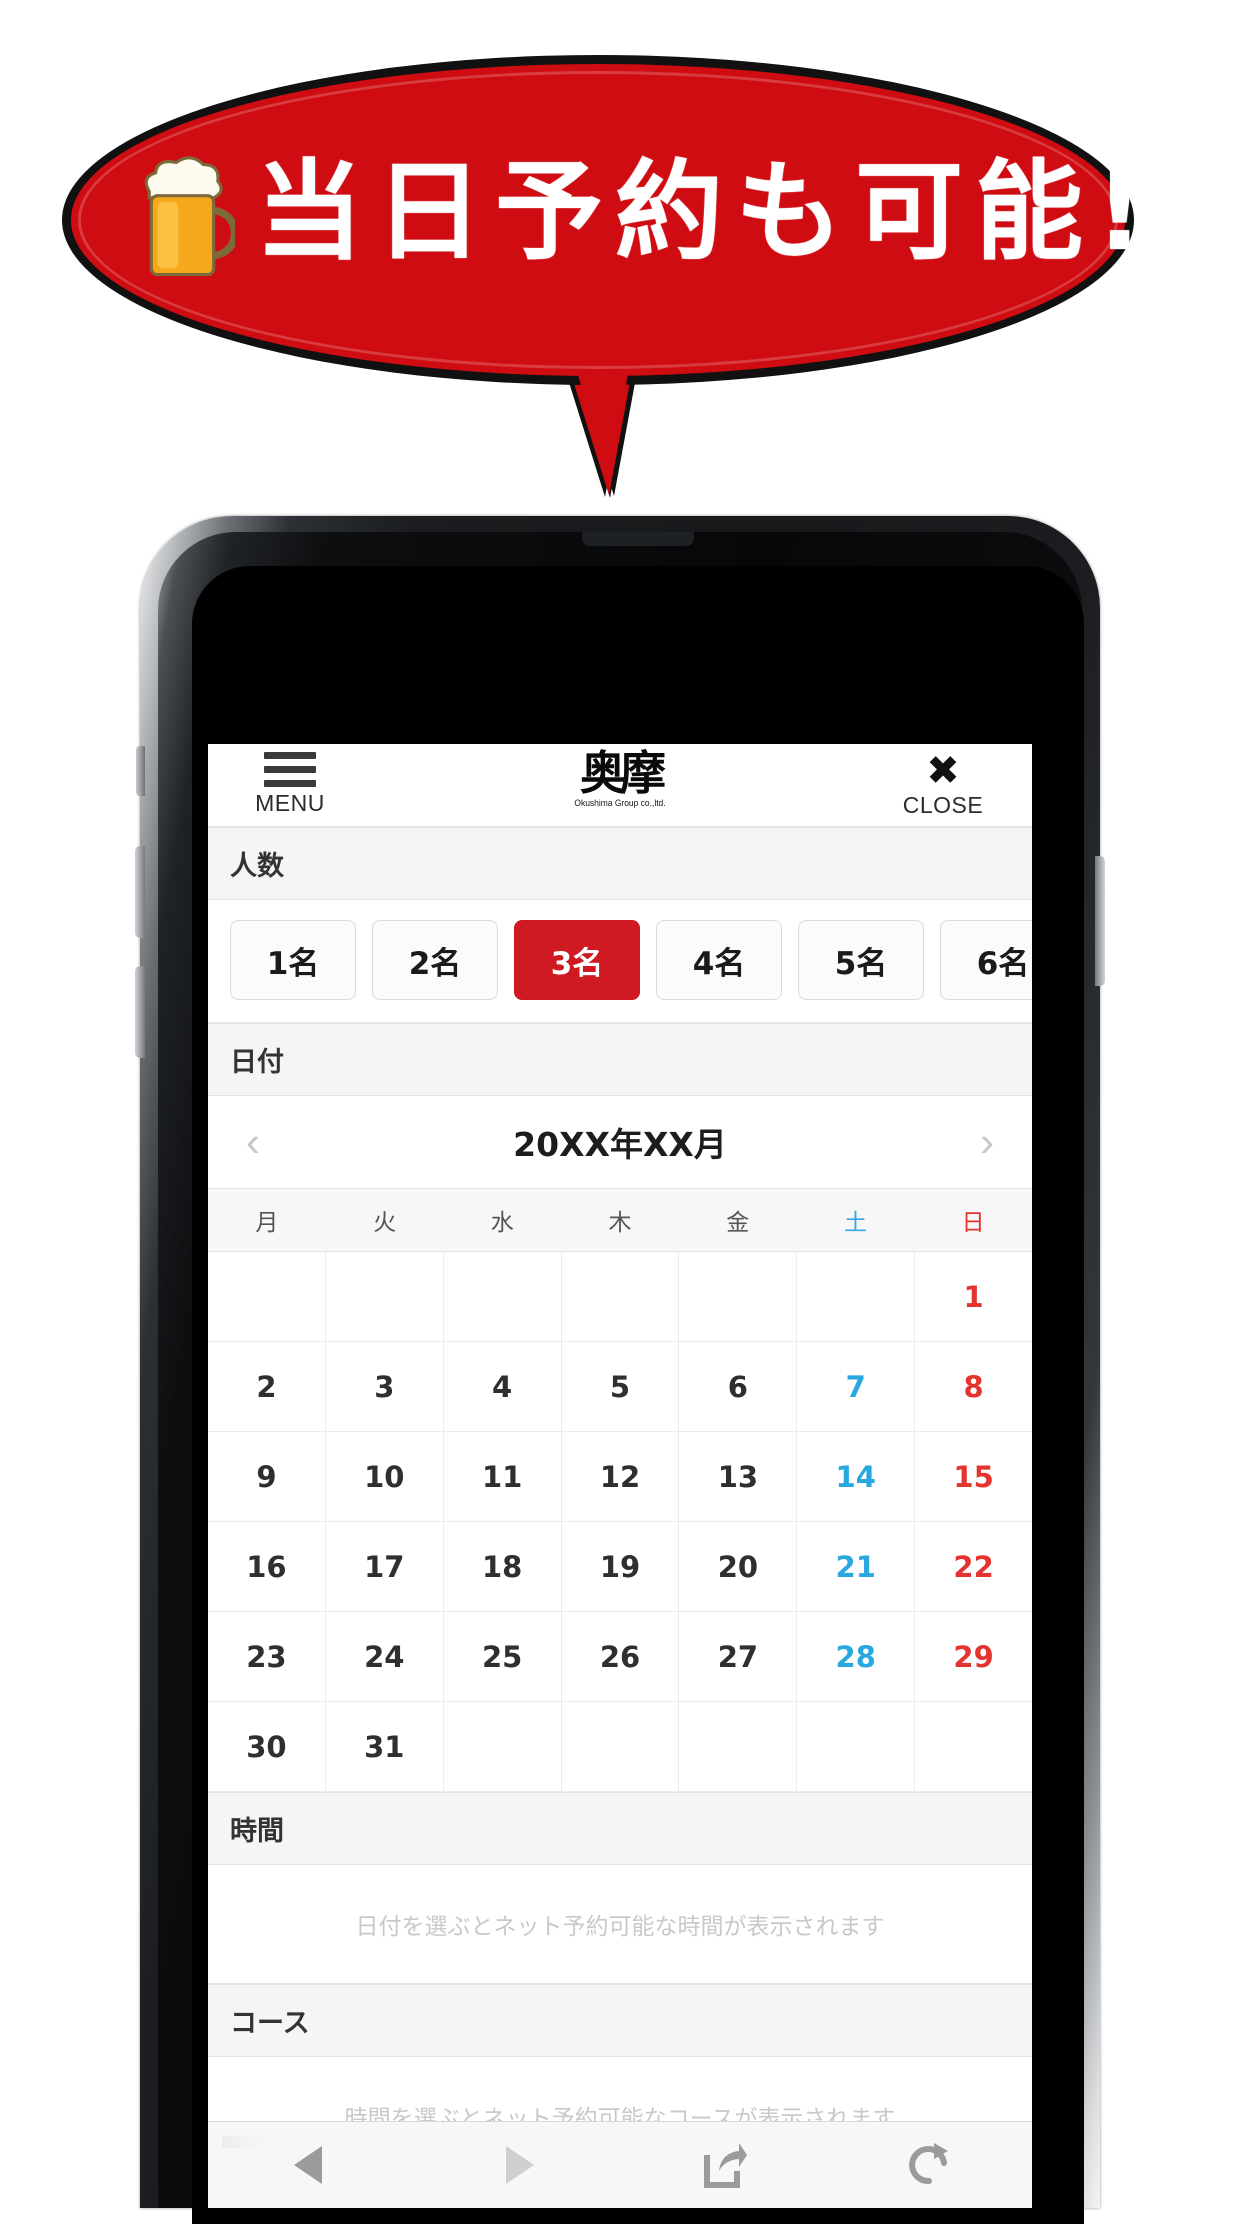 The image size is (1242, 2224). What do you see at coordinates (267, 1566) in the screenshot?
I see `calendar-day-16: 16` at bounding box center [267, 1566].